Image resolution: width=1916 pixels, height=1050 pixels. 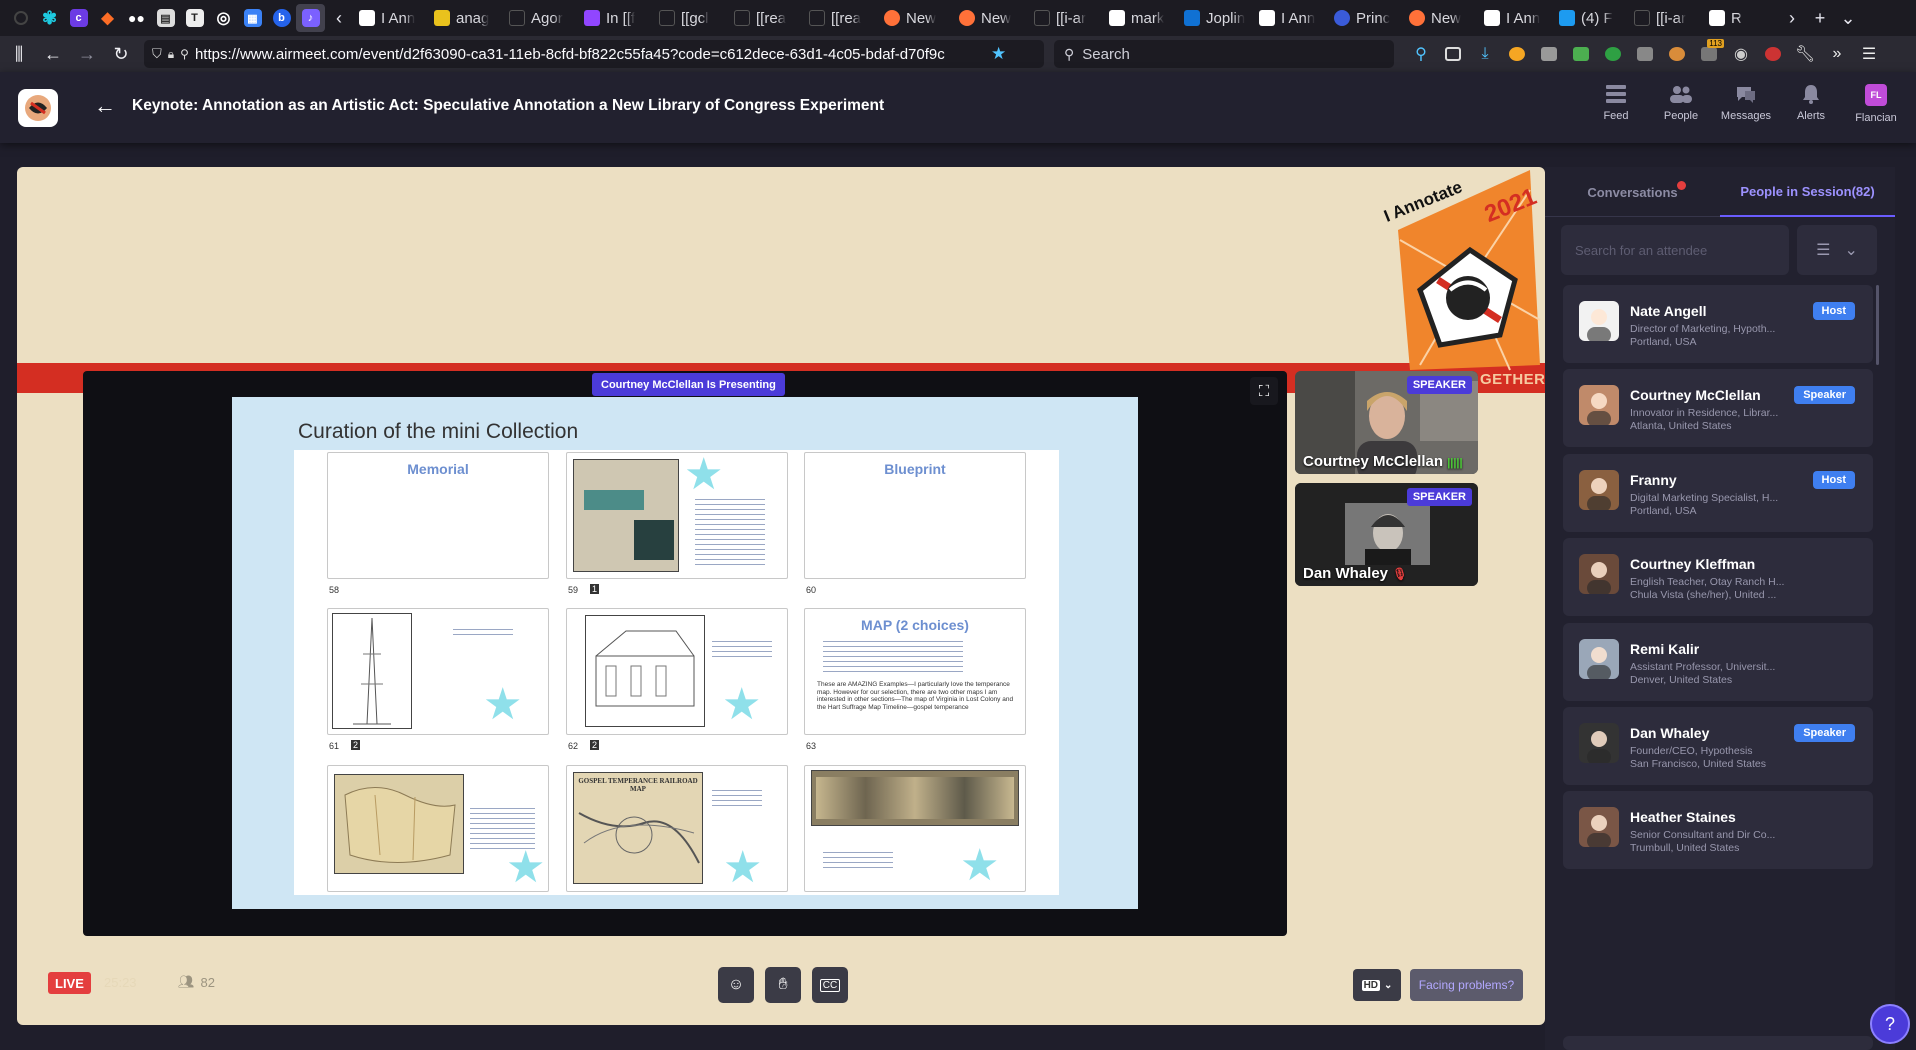 What do you see at coordinates (69, 983) in the screenshot?
I see `live-badge: LIVE` at bounding box center [69, 983].